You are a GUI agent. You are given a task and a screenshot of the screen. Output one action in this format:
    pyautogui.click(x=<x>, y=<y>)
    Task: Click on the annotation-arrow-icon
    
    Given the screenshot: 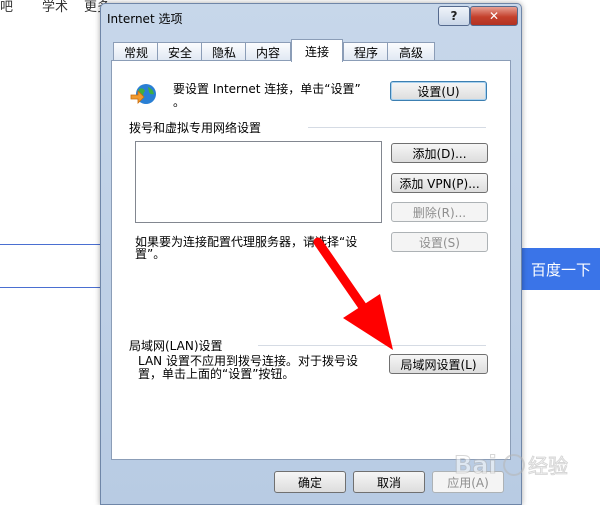 What is the action you would take?
    pyautogui.click(x=353, y=293)
    